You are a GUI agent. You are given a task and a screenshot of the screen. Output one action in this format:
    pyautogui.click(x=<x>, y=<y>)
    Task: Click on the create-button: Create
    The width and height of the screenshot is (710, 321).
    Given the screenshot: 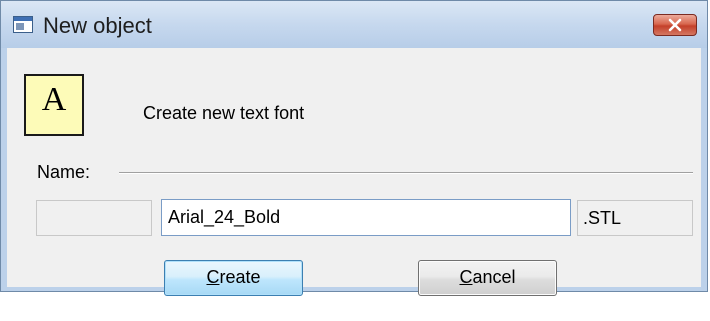 What is the action you would take?
    pyautogui.click(x=233, y=278)
    